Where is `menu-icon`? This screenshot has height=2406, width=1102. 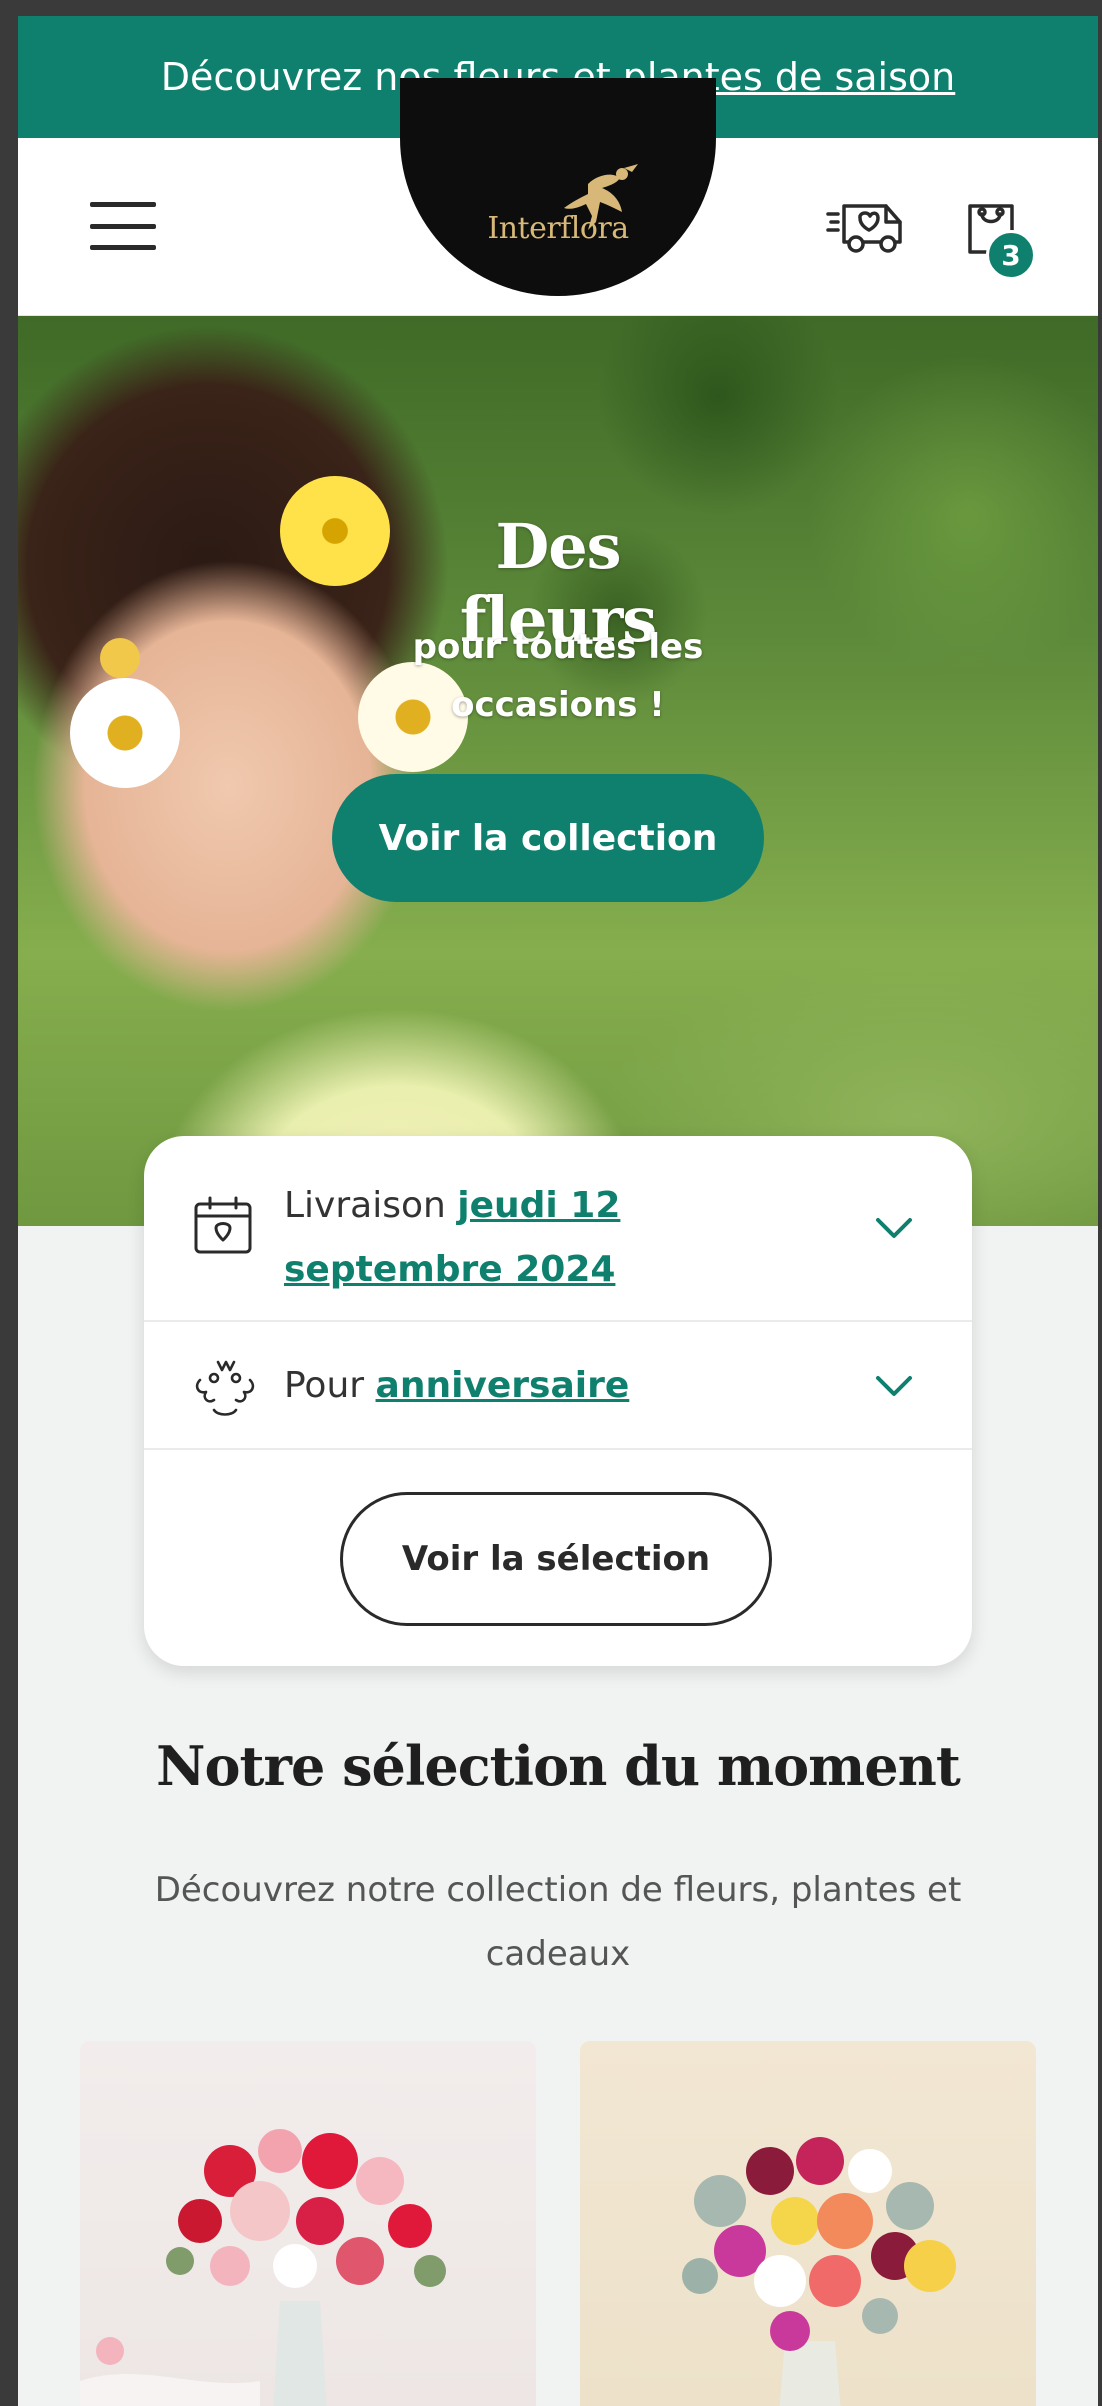
menu-icon is located at coordinates (123, 226).